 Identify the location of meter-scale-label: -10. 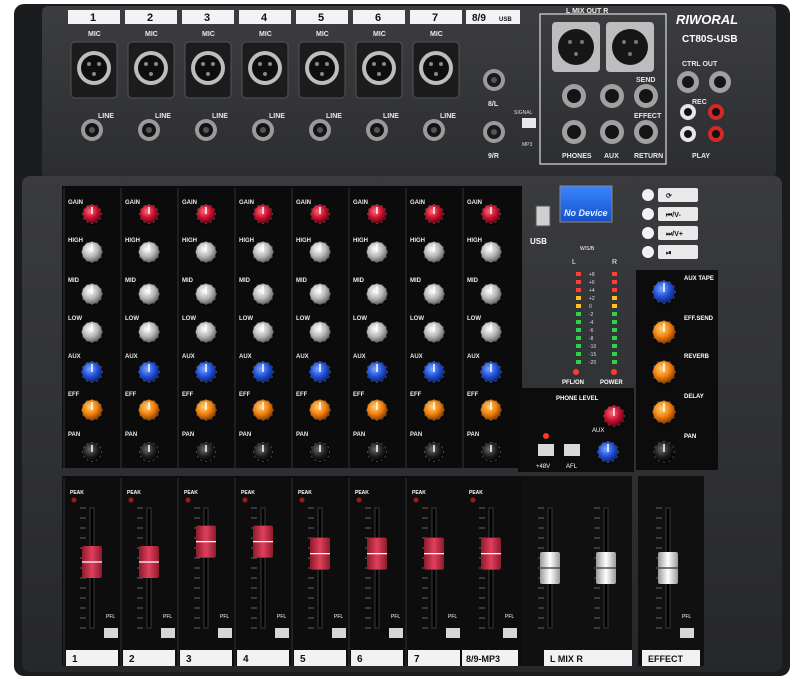
(592, 347).